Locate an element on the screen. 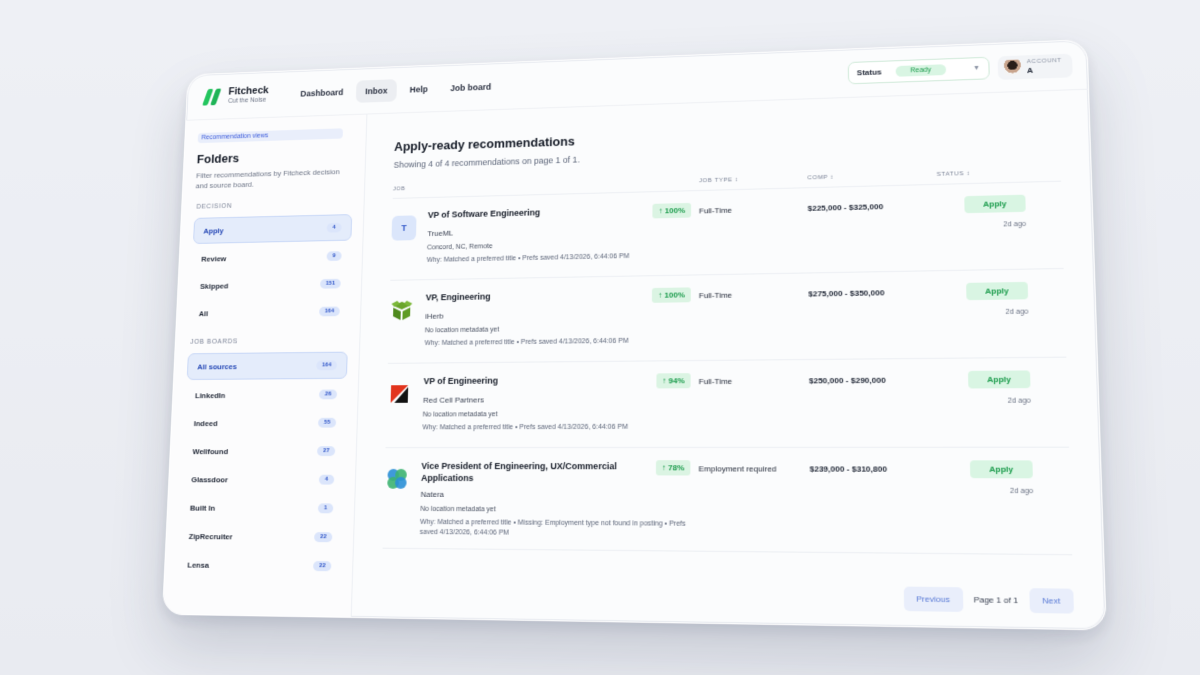 This screenshot has width=1200, height=675. status-value-badge: Ready is located at coordinates (920, 70).